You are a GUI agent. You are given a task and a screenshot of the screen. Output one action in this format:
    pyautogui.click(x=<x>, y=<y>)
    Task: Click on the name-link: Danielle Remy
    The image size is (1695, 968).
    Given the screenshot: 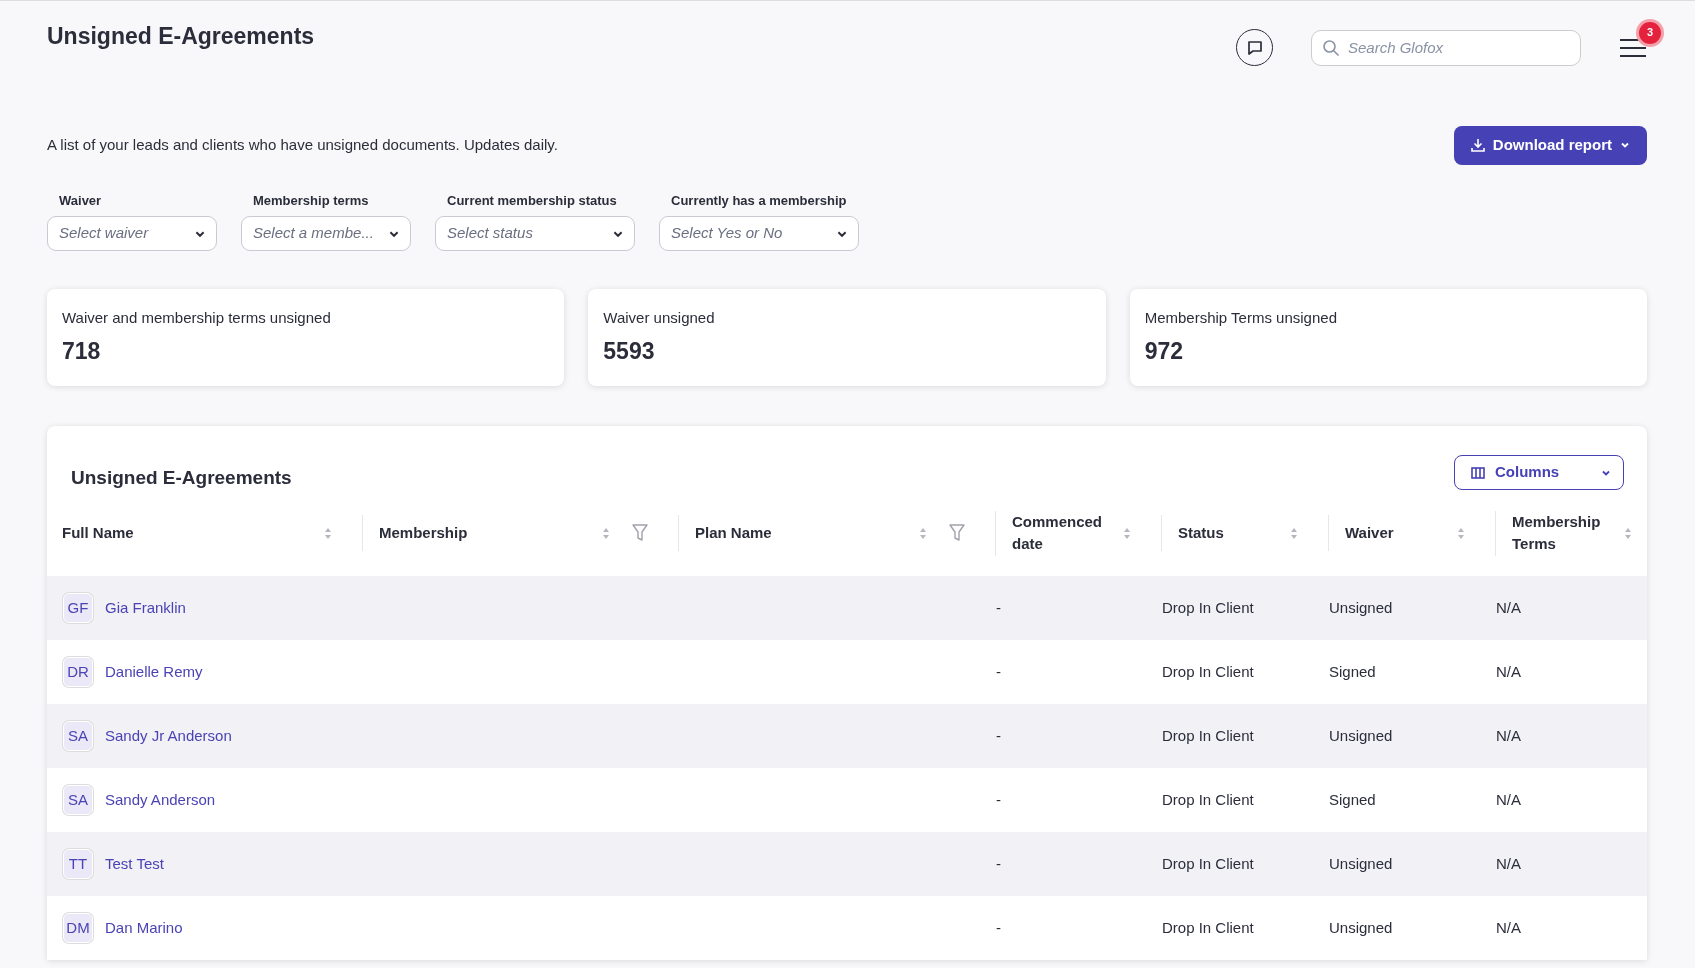 What is the action you would take?
    pyautogui.click(x=154, y=671)
    